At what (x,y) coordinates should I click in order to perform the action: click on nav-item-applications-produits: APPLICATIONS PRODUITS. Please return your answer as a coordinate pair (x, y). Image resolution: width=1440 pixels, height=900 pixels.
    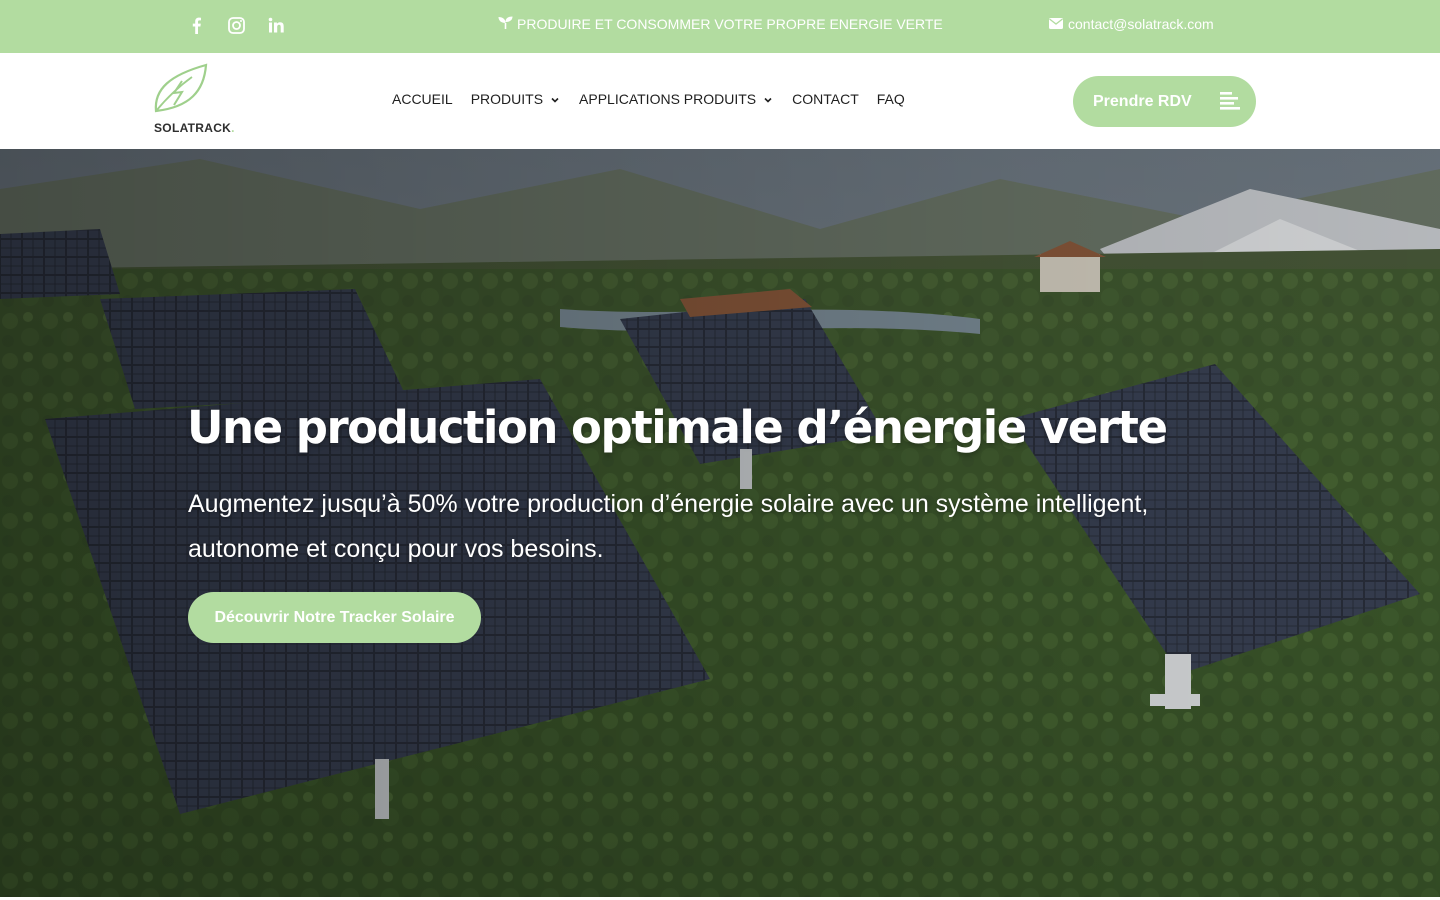
    Looking at the image, I should click on (676, 99).